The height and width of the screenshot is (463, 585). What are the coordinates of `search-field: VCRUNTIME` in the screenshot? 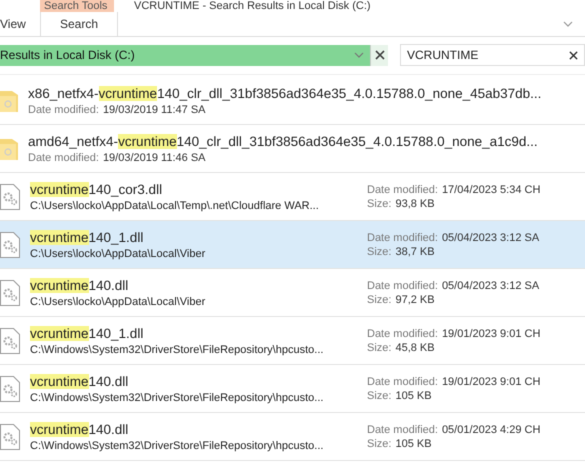 It's located at (492, 55).